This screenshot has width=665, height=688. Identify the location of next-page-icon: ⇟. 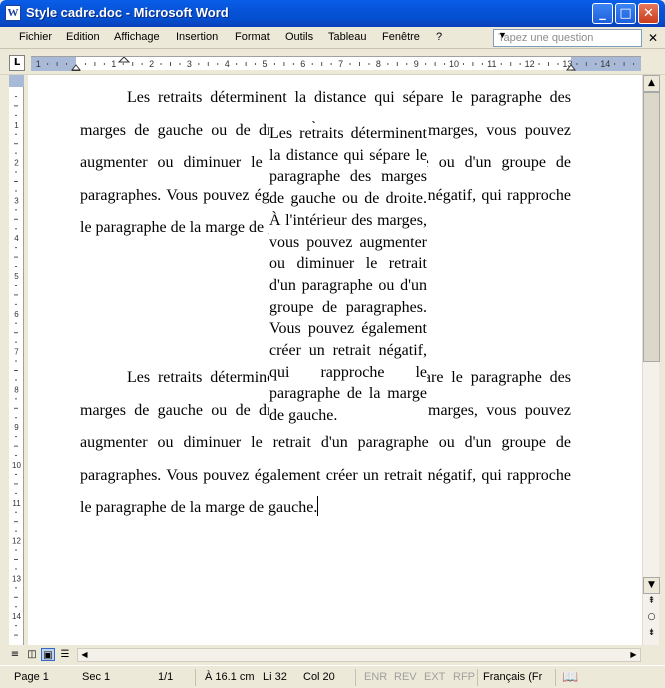
(651, 634).